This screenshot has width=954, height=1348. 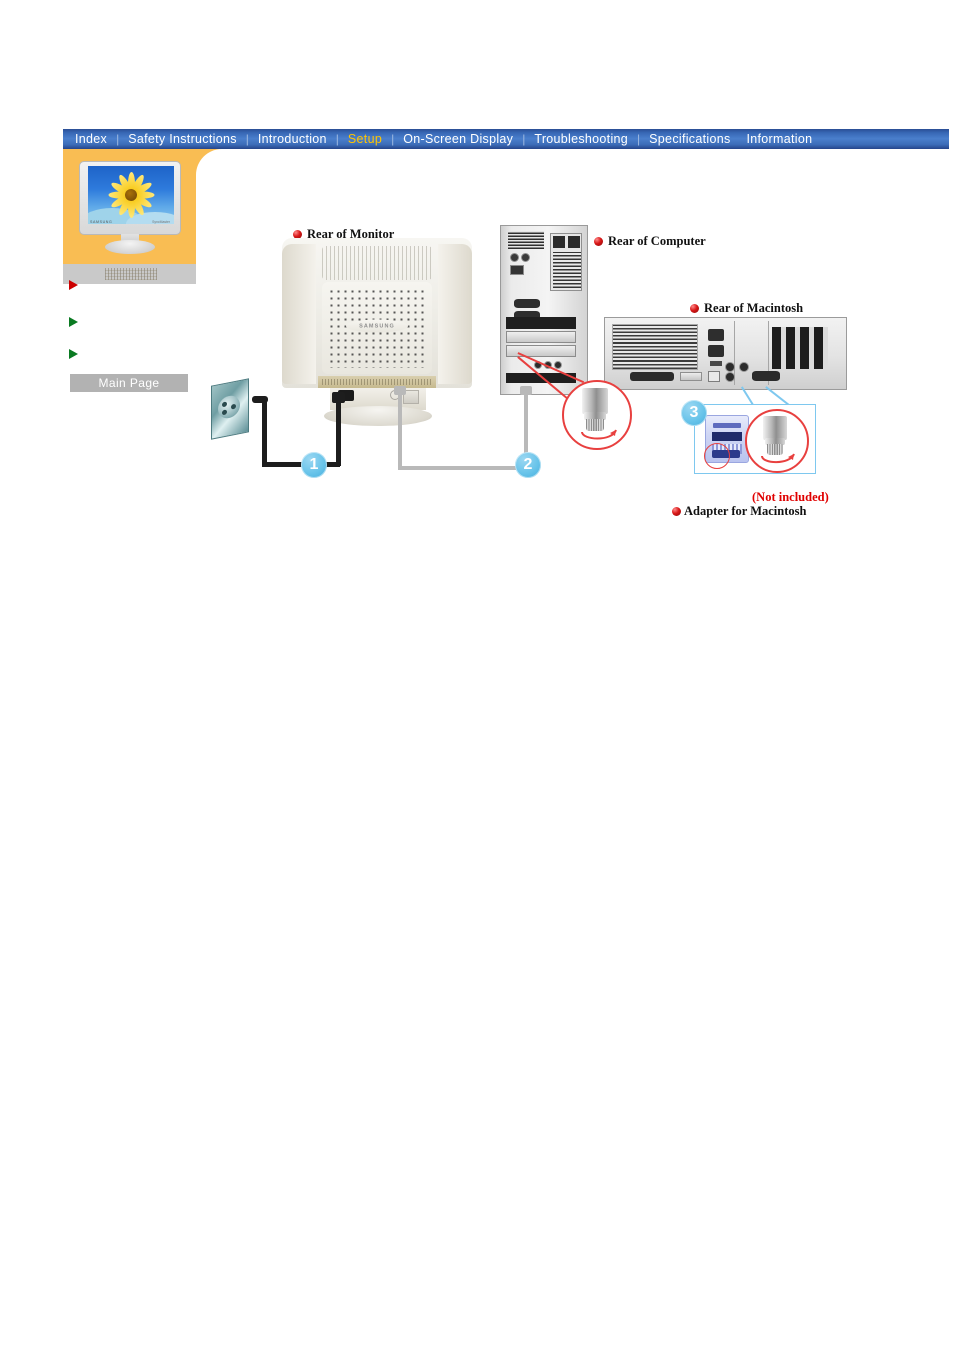 I want to click on step-1-badge: 1, so click(x=314, y=465).